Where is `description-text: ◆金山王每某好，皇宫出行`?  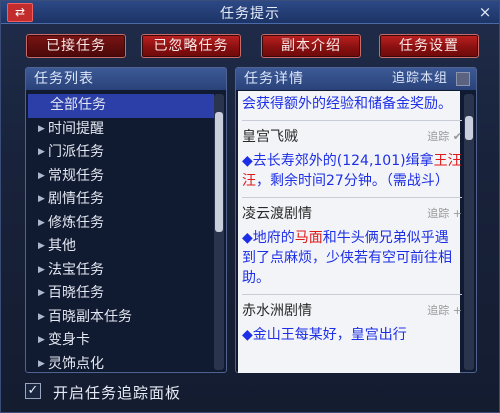
description-text: ◆金山王每某好，皇宫出行 is located at coordinates (324, 335).